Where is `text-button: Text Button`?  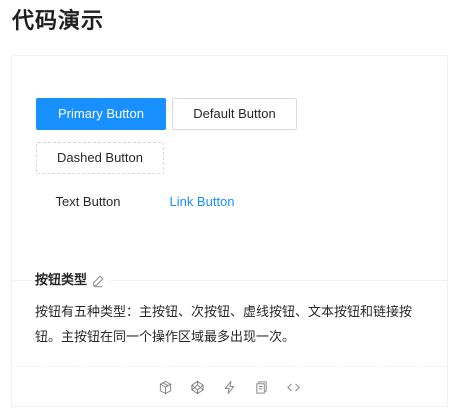 text-button: Text Button is located at coordinates (88, 202).